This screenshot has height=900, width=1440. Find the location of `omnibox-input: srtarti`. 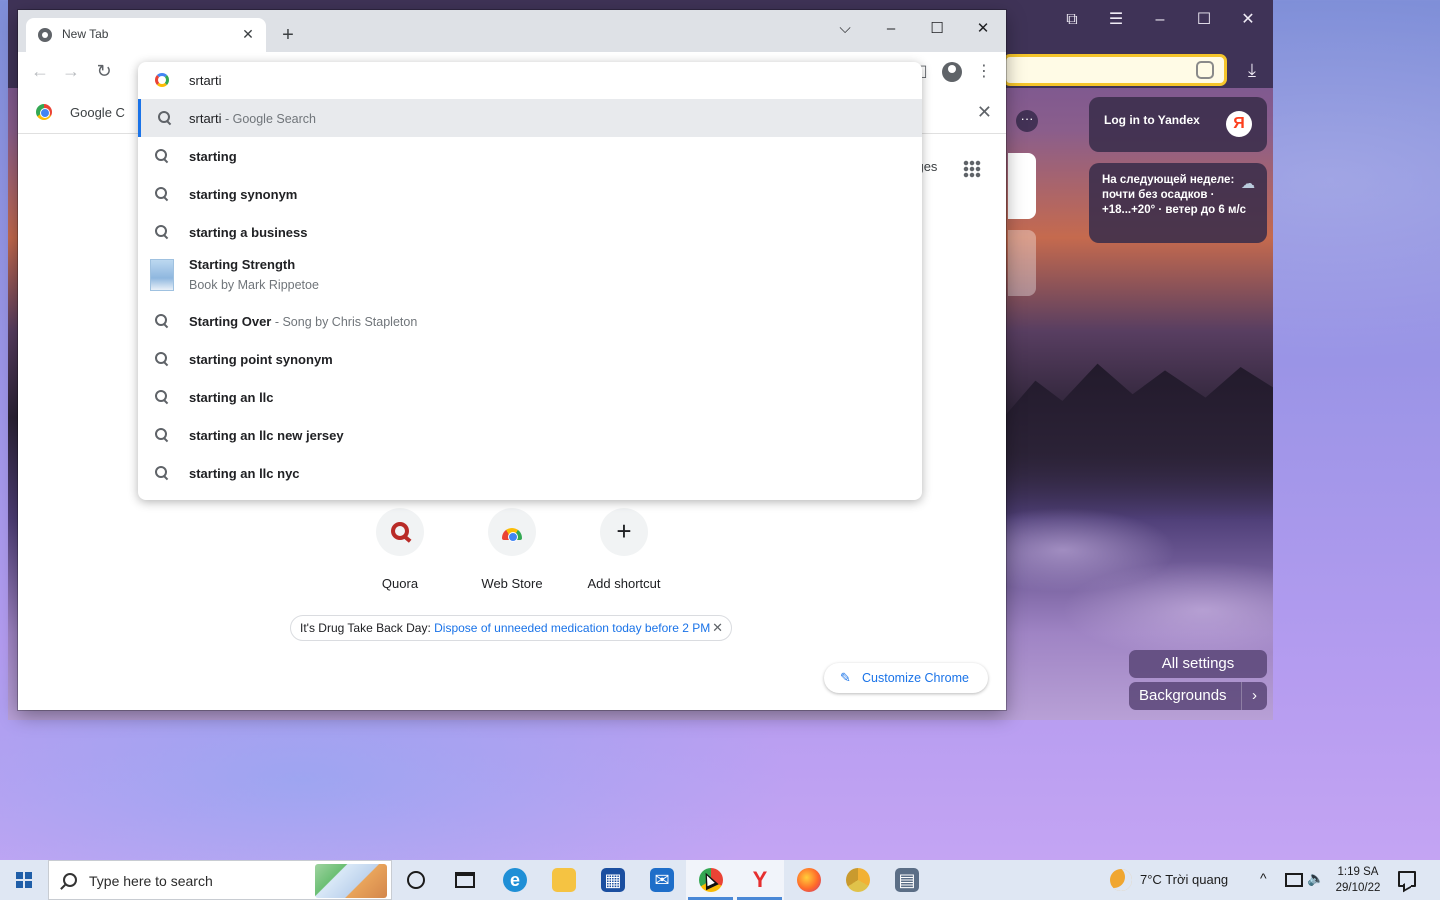

omnibox-input: srtarti is located at coordinates (530, 80).